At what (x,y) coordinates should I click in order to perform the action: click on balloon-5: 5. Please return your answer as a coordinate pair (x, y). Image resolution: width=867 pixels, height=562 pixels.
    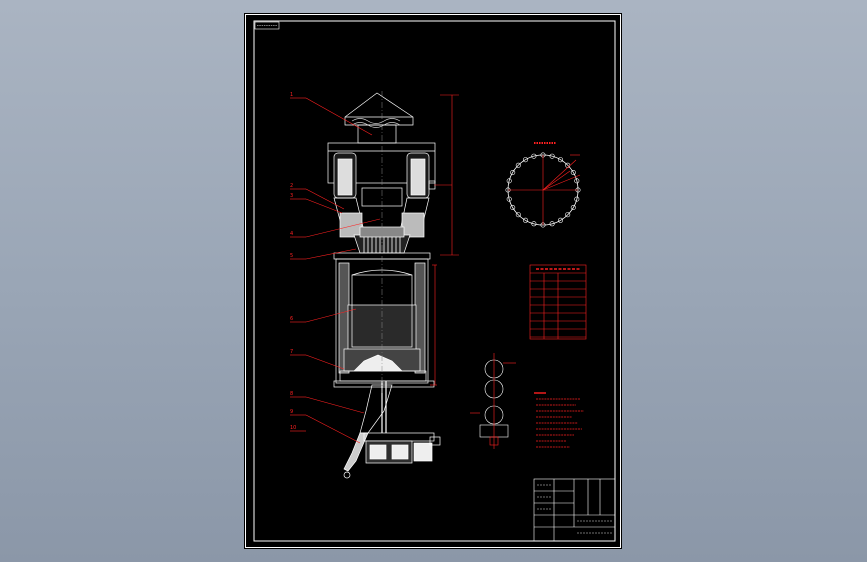
    Looking at the image, I should click on (291, 256).